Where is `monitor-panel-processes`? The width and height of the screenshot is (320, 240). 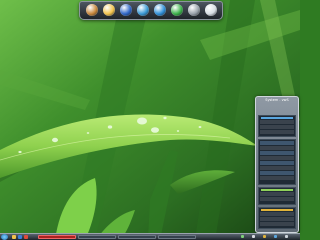 monitor-panel-processes is located at coordinates (277, 162).